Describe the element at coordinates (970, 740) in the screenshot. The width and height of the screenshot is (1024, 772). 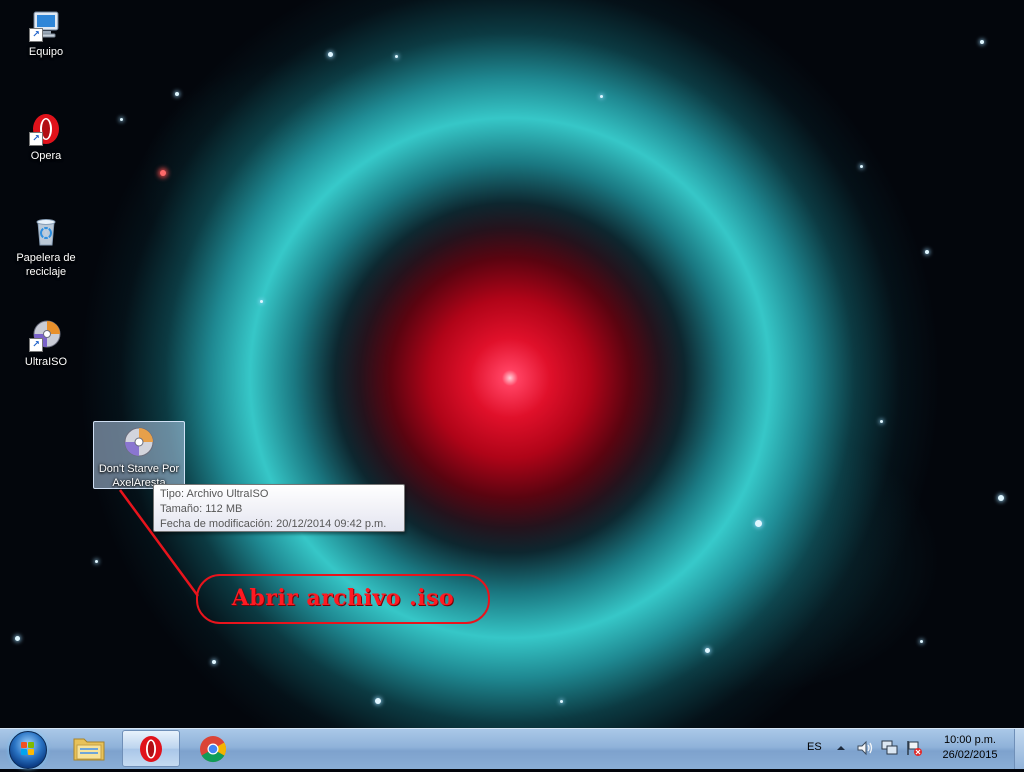
I see `clock-time: 10:00 p.m.` at that location.